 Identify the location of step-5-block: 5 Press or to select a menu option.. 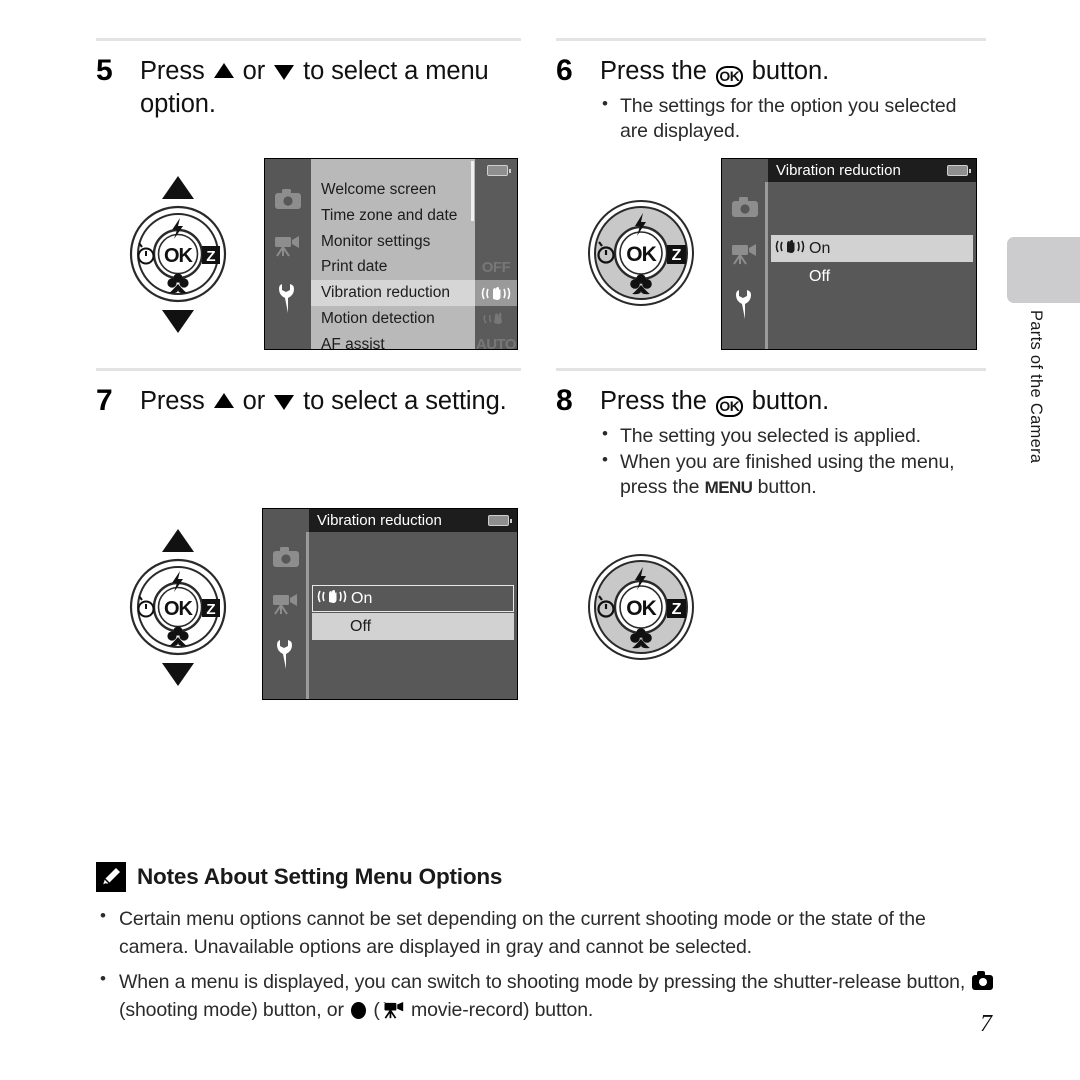
(308, 79).